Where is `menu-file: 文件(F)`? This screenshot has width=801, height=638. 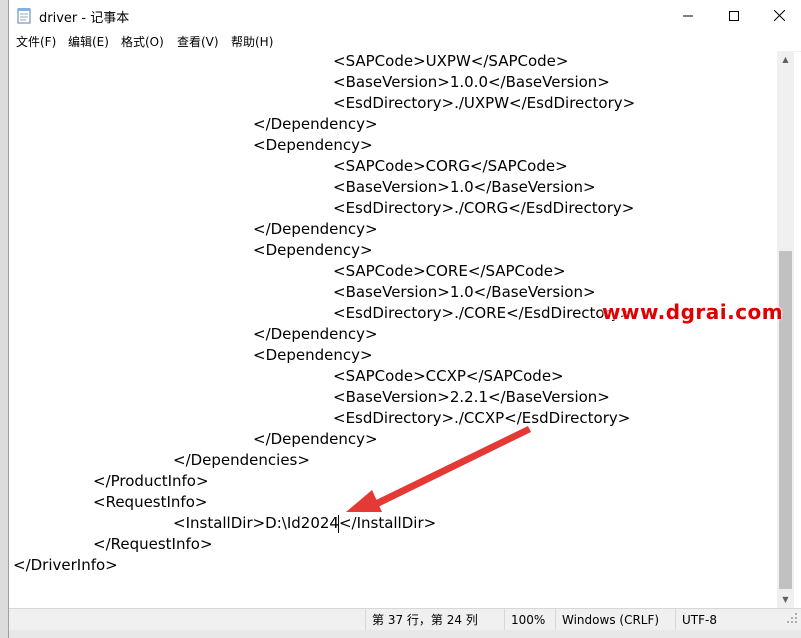
menu-file: 文件(F) is located at coordinates (36, 41).